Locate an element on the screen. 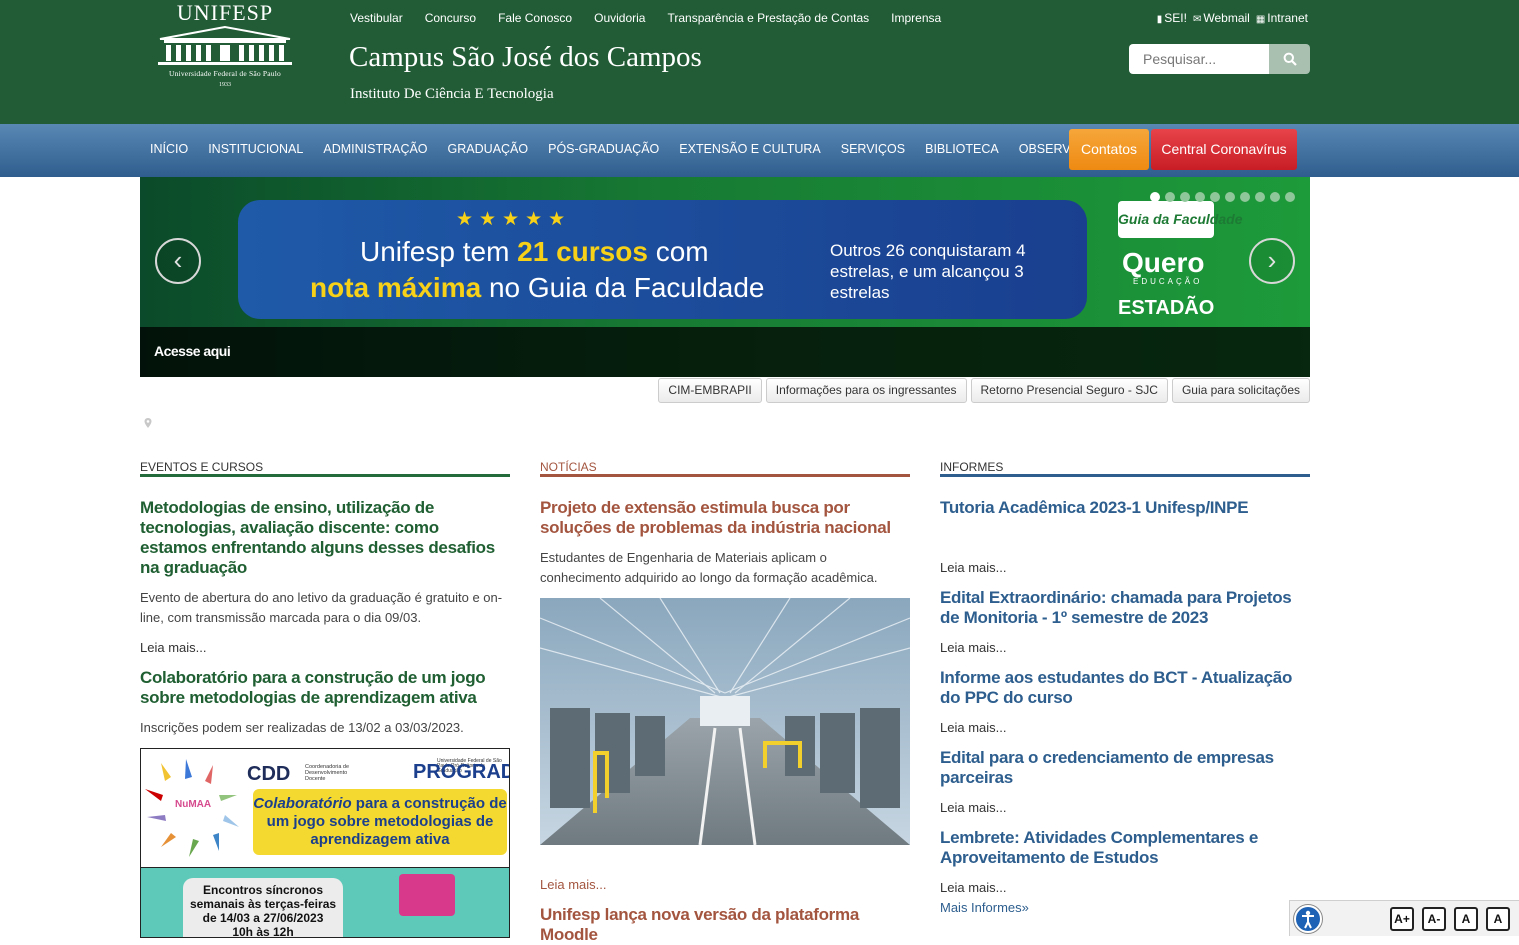 This screenshot has height=945, width=1519. banner-caption: Acesse aqui is located at coordinates (192, 351).